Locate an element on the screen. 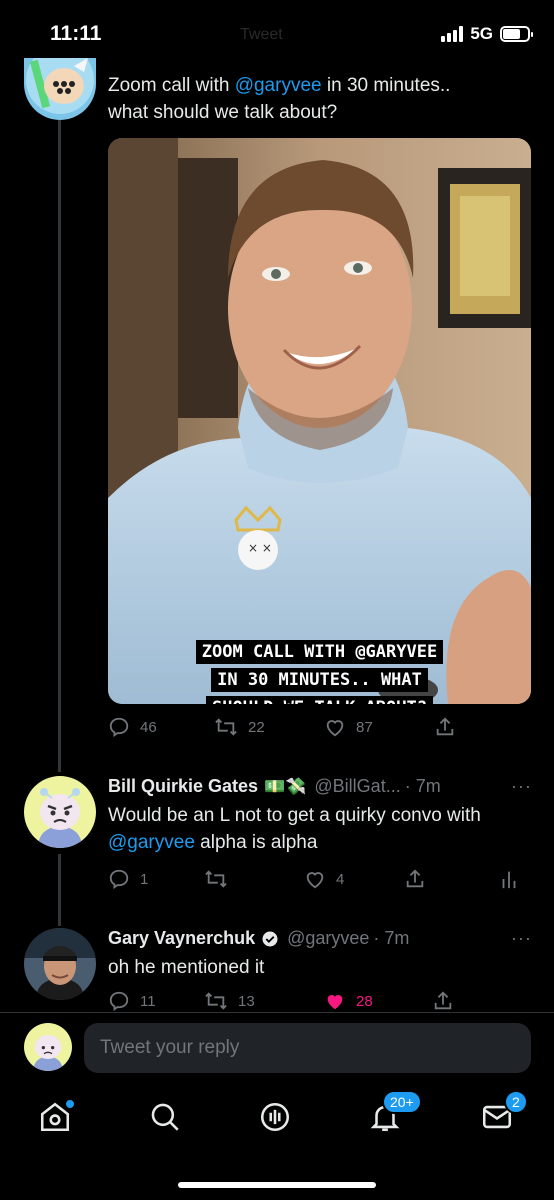 The image size is (554, 1200). analytics-icon is located at coordinates (509, 880).